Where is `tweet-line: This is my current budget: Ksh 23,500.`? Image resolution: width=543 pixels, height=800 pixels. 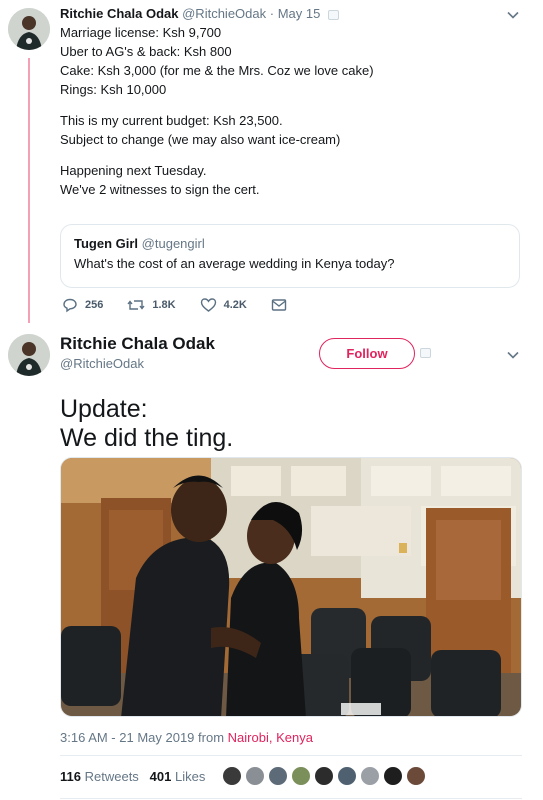 tweet-line: This is my current budget: Ksh 23,500. is located at coordinates (171, 120).